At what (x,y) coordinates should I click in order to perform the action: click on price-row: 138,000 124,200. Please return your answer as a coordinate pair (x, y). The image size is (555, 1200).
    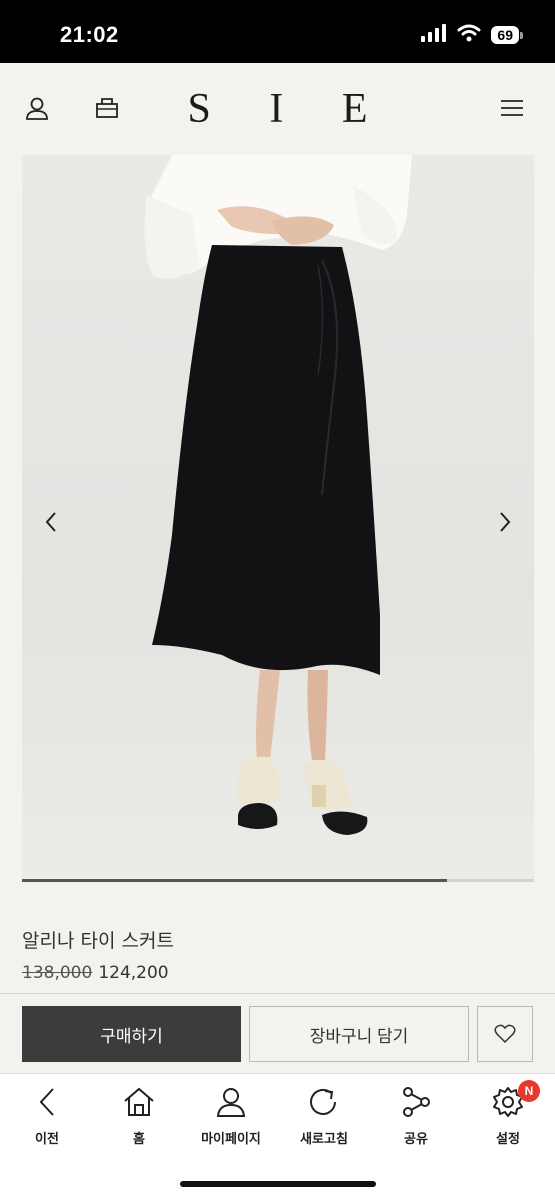
    Looking at the image, I should click on (95, 973).